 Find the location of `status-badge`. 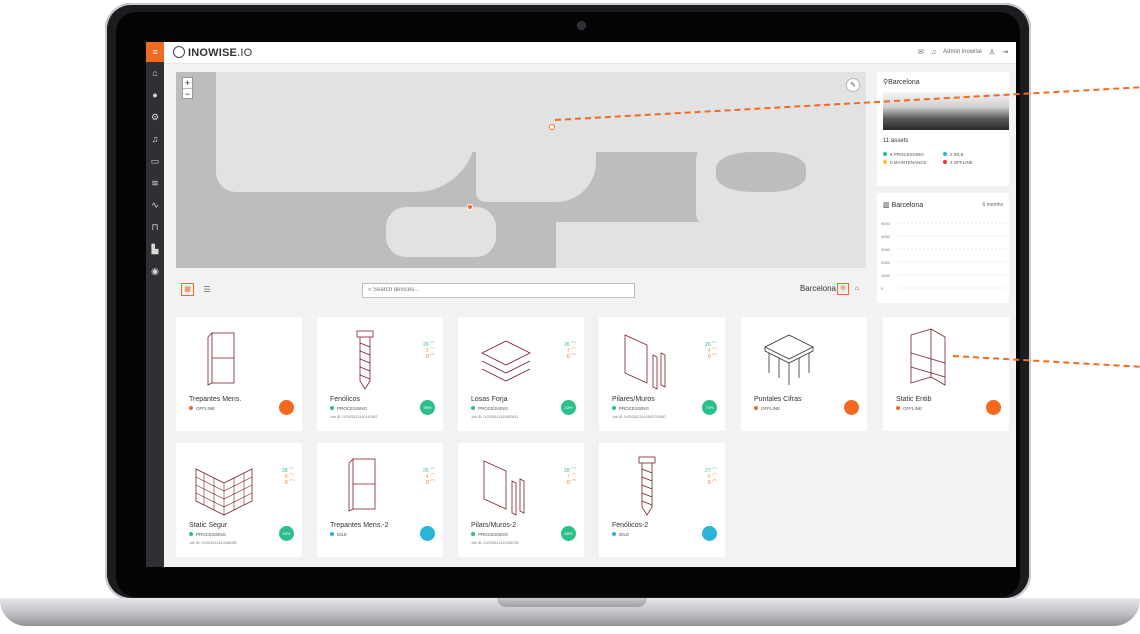

status-badge is located at coordinates (709, 533).